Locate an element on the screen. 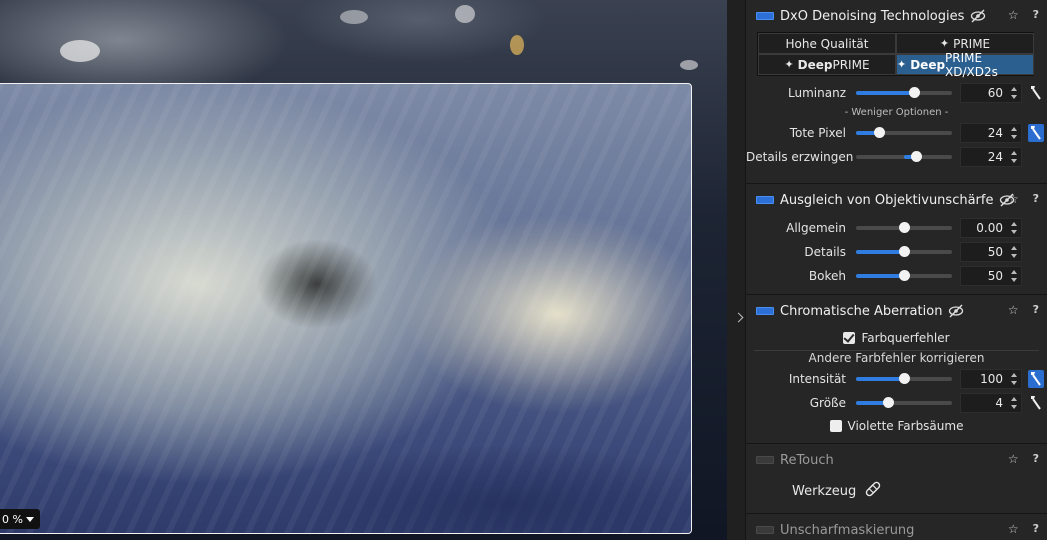  bokeh-value: 50 is located at coordinates (991, 276).